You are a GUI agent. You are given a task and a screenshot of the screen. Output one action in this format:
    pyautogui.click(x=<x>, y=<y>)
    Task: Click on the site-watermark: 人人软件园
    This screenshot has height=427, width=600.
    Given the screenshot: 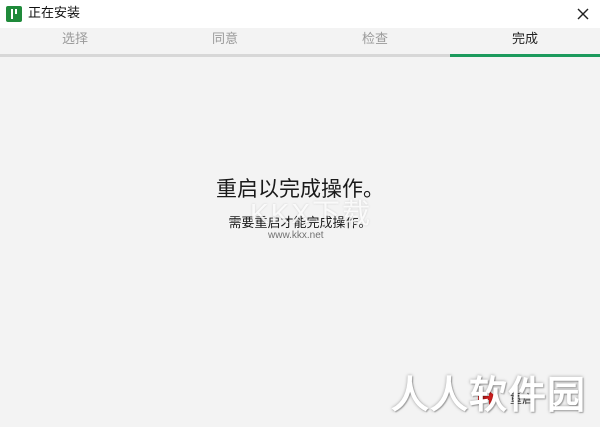 What is the action you would take?
    pyautogui.click(x=488, y=395)
    